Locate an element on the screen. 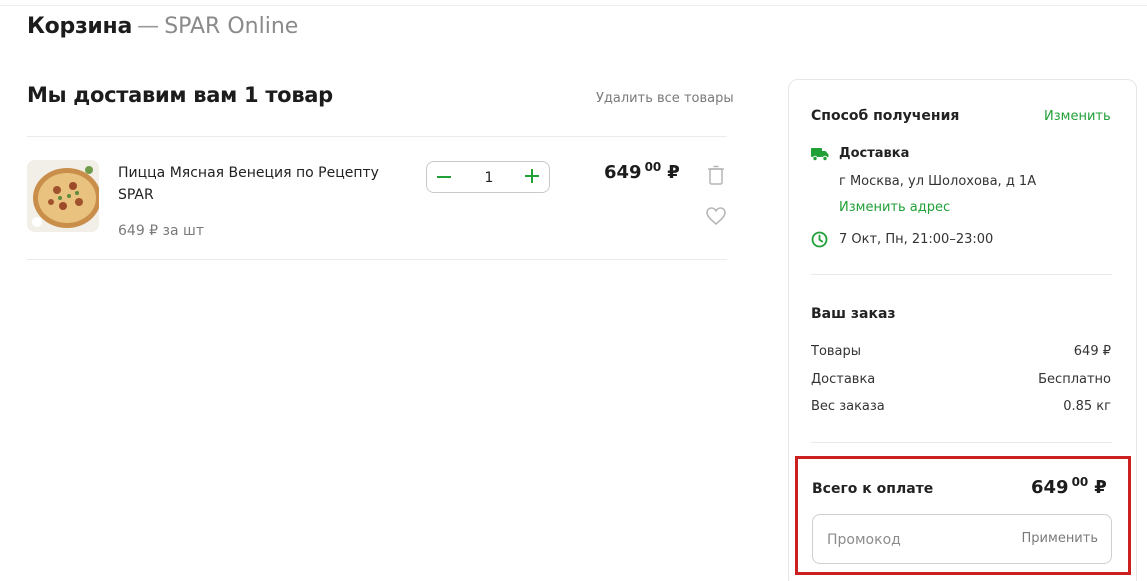 The image size is (1147, 581). quantity-value: 1 is located at coordinates (489, 178).